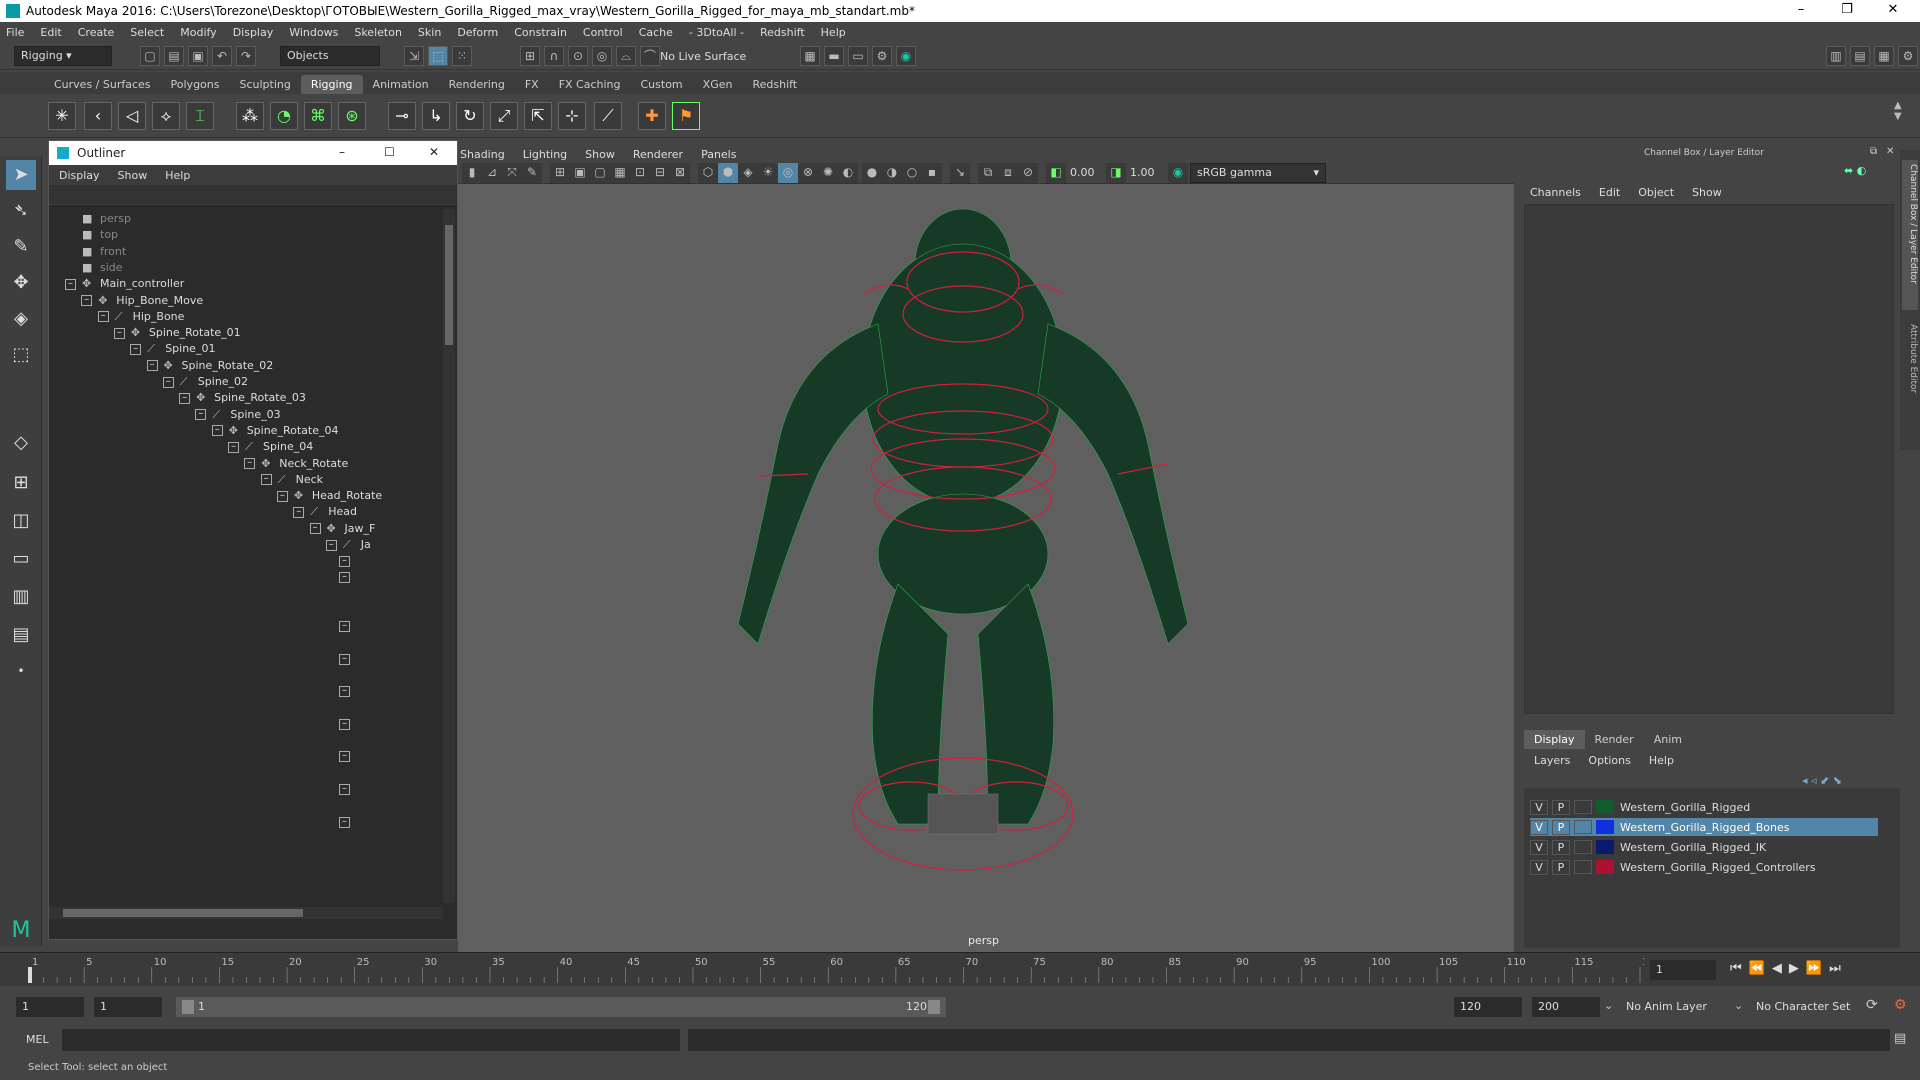 This screenshot has height=1080, width=1920. Describe the element at coordinates (1693, 847) in the screenshot. I see `layer-name: Western_Gorilla_Rigged_IK` at that location.